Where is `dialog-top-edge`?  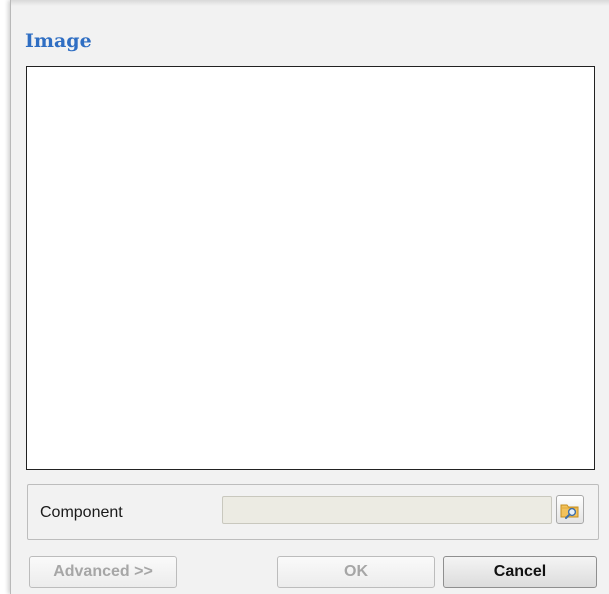 dialog-top-edge is located at coordinates (310, 3).